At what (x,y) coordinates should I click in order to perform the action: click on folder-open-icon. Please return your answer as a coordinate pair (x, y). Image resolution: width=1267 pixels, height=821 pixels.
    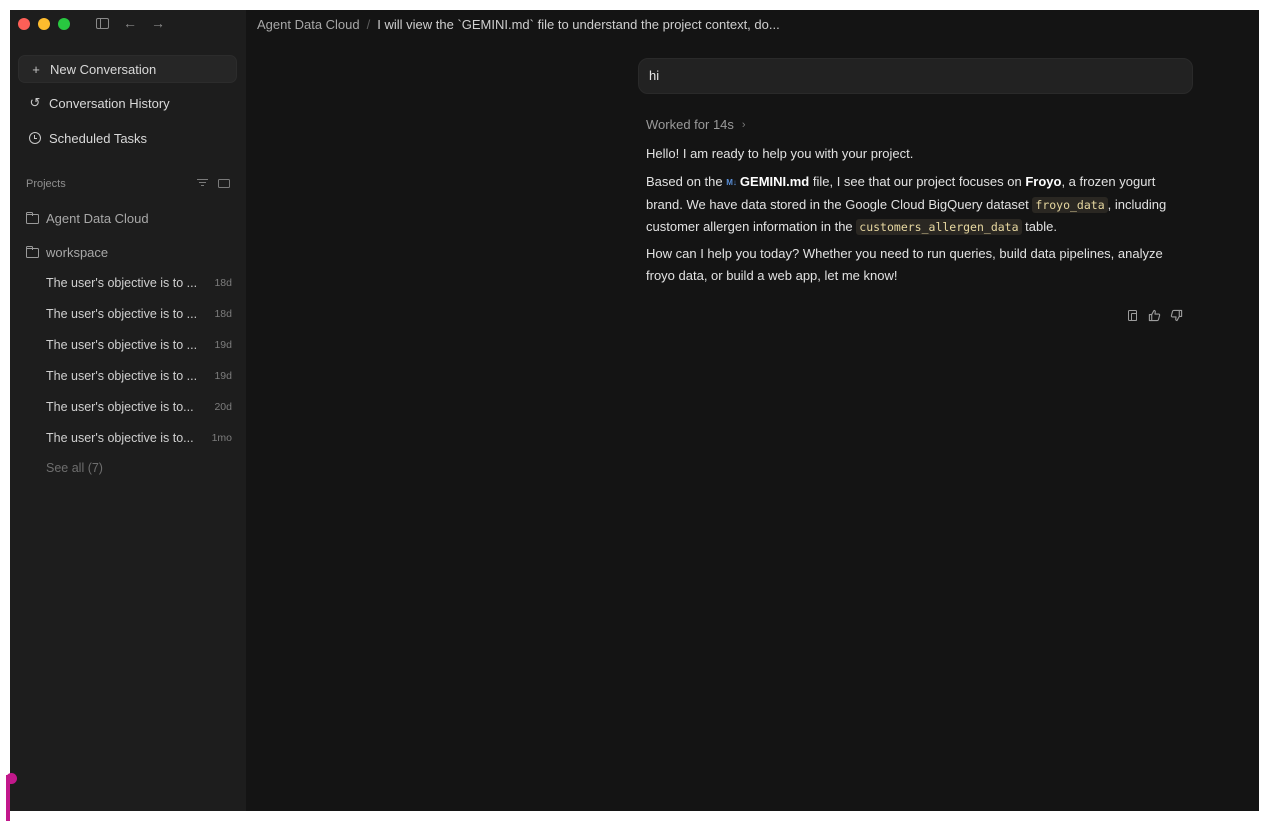
    Looking at the image, I should click on (32, 251).